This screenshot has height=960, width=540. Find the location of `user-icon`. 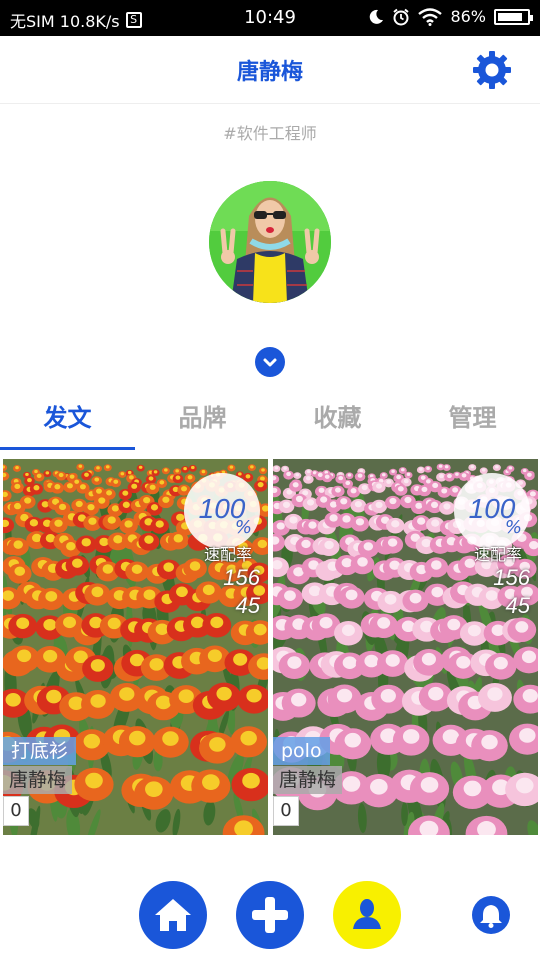

user-icon is located at coordinates (367, 914).